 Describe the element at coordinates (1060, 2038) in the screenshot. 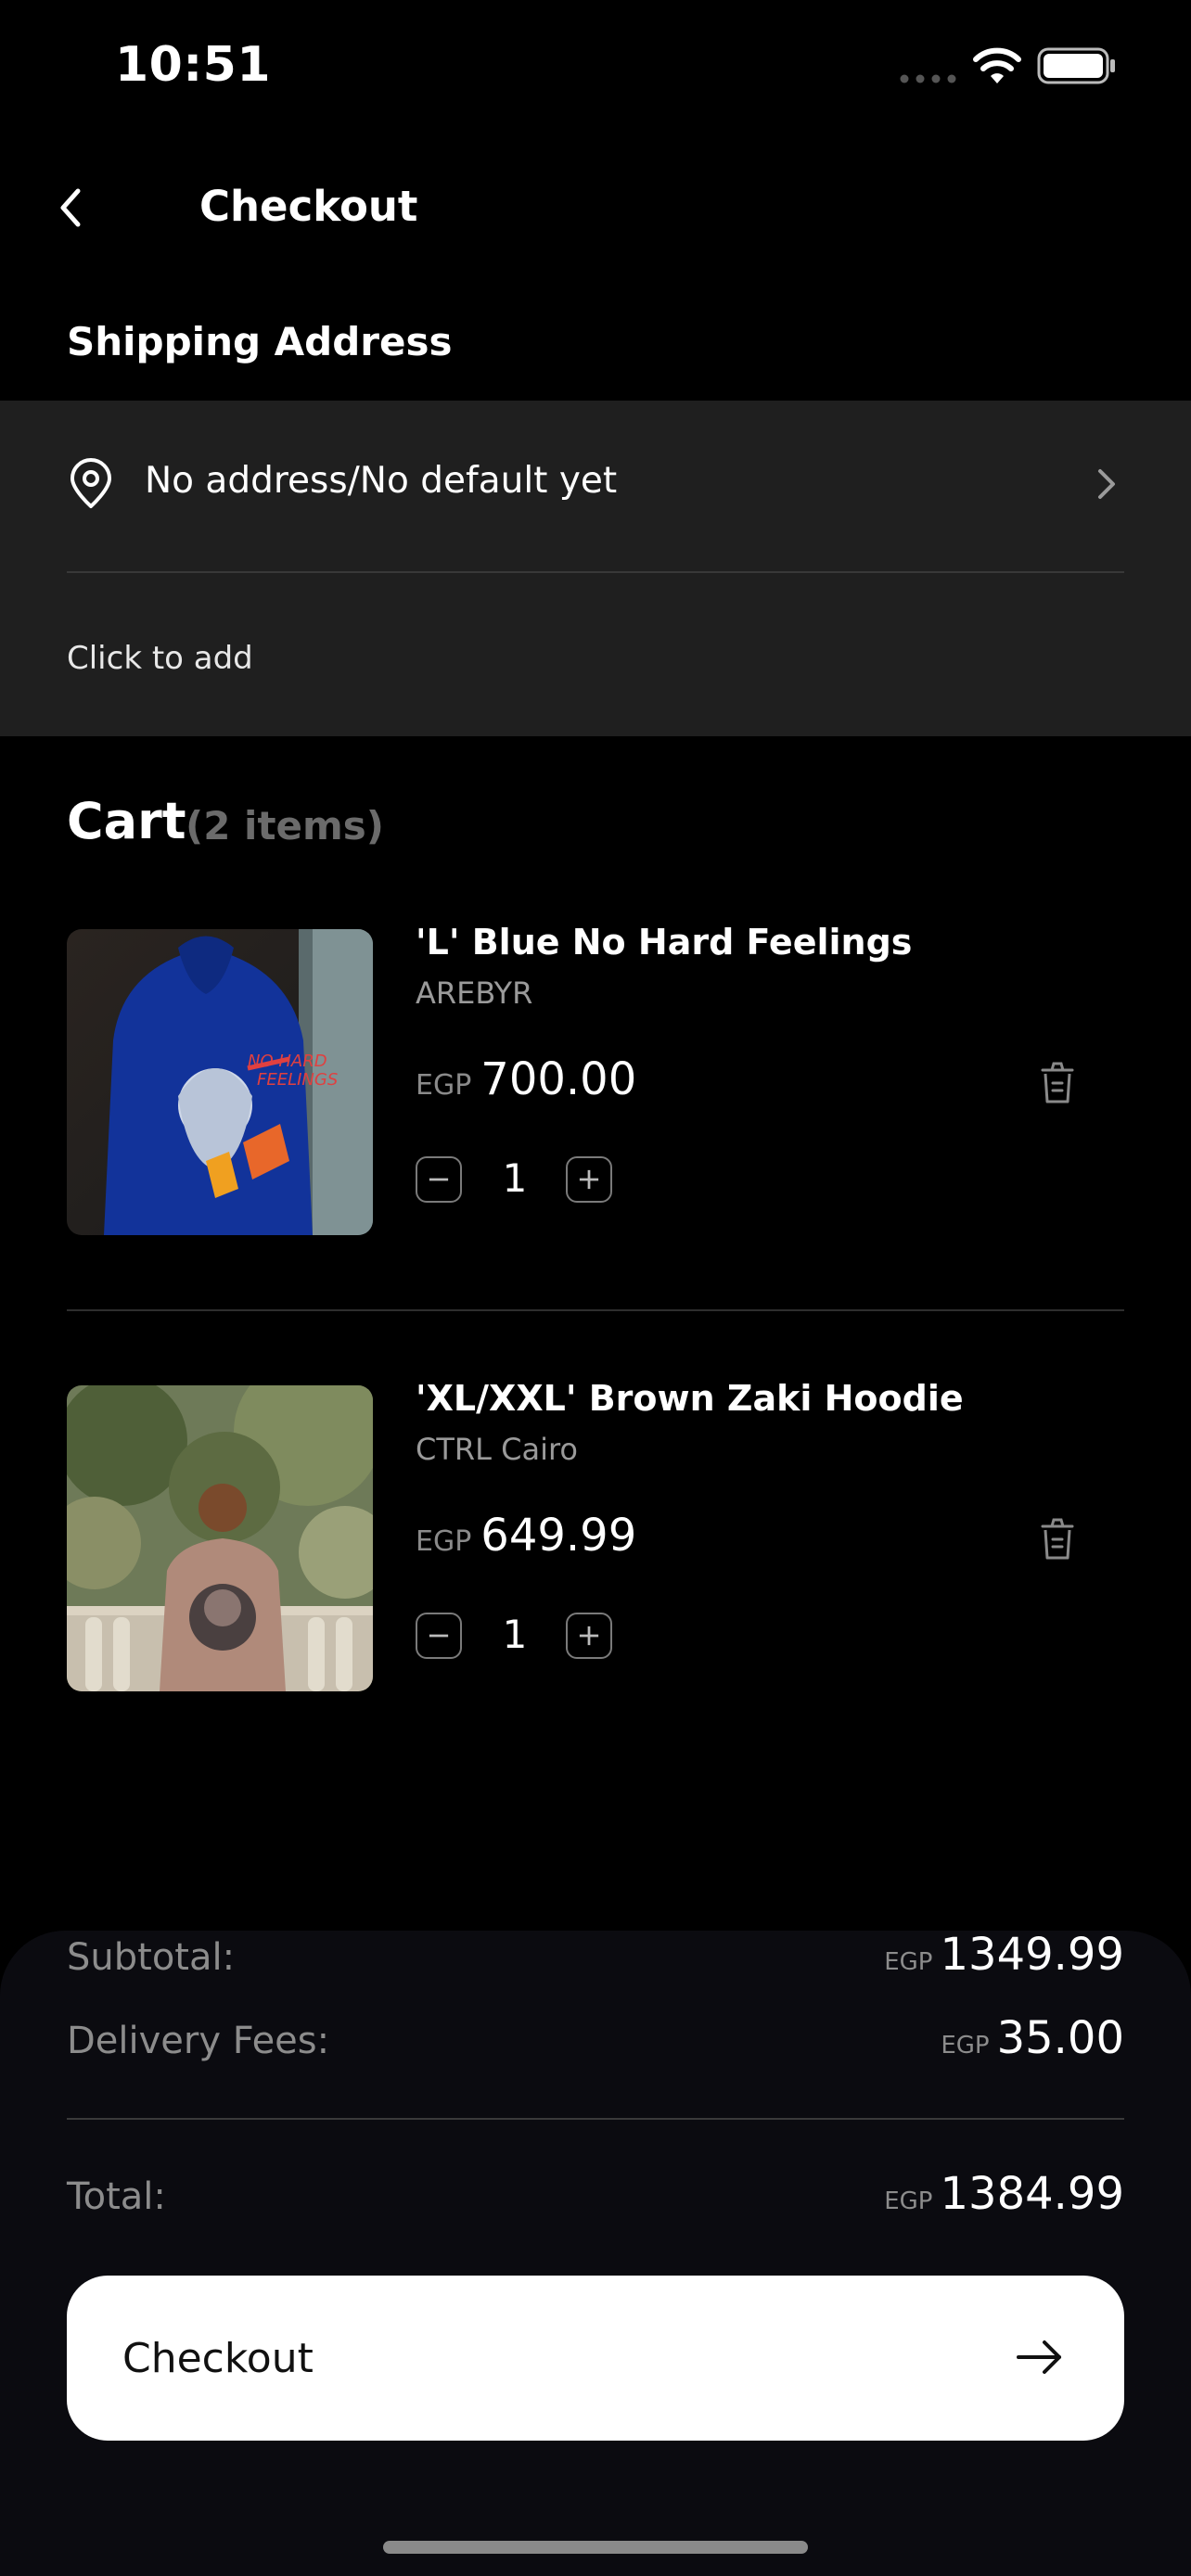

I see `delivery-fees-value: 35.00` at that location.